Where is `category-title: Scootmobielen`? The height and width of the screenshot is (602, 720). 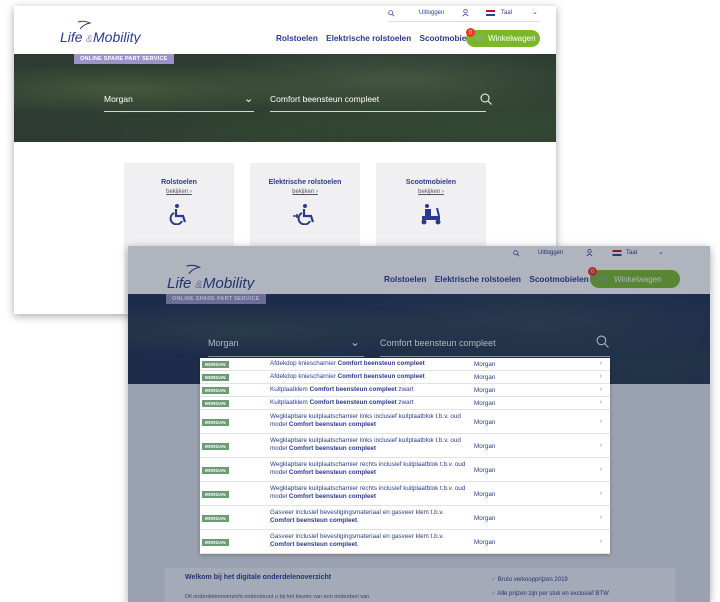
category-title: Scootmobielen is located at coordinates (431, 182).